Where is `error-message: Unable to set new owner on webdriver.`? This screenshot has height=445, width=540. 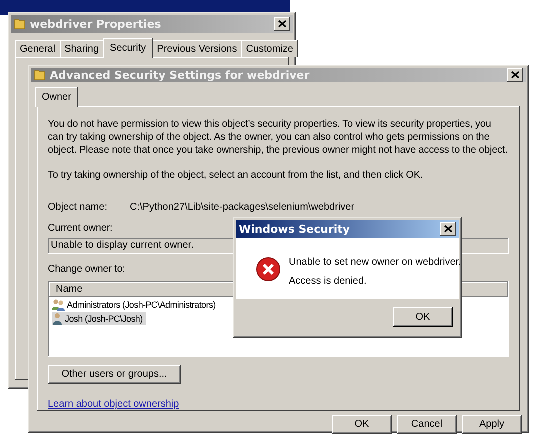
error-message: Unable to set new owner on webdriver. is located at coordinates (375, 262).